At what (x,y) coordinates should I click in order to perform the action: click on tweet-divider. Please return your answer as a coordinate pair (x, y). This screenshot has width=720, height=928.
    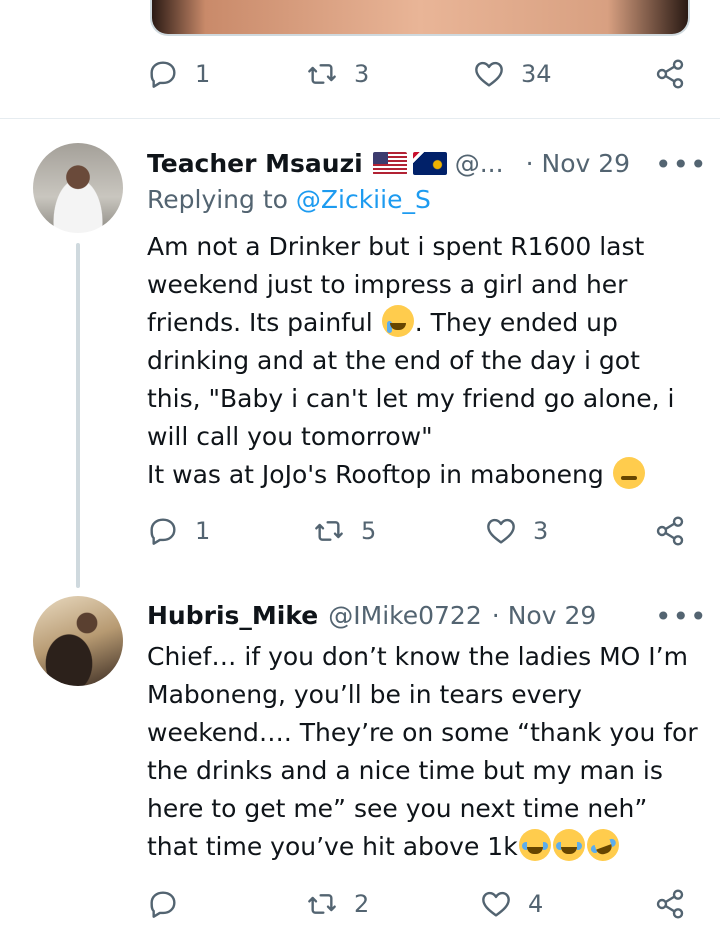
    Looking at the image, I should click on (360, 118).